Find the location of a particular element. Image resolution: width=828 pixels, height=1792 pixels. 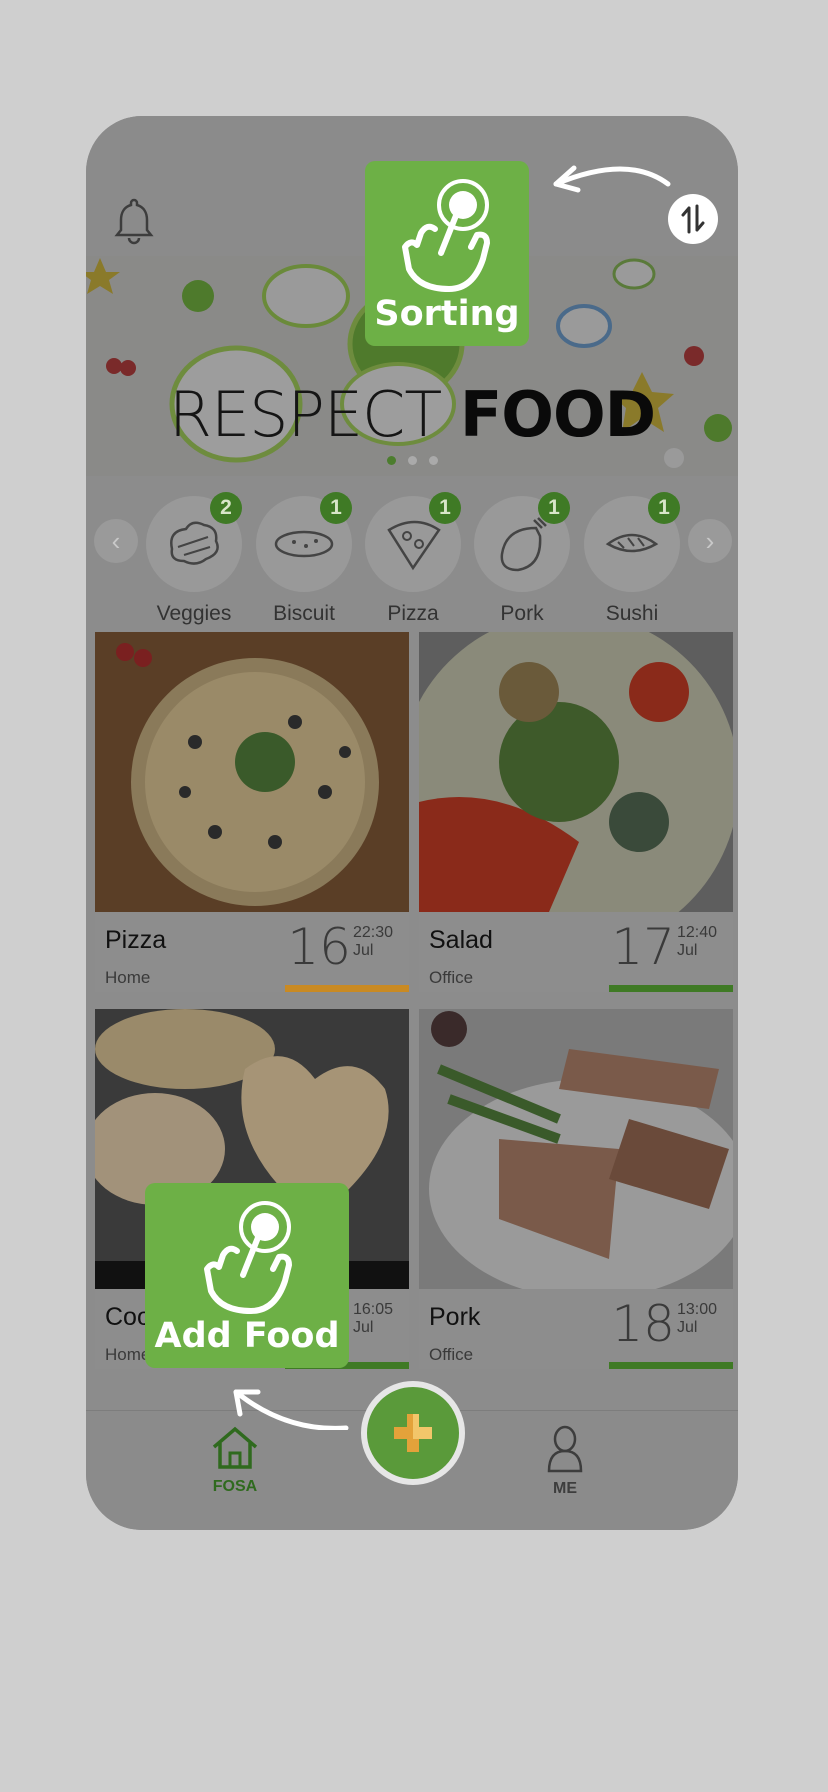

food-card: Pizza Home 16 22:30 Jul is located at coordinates (252, 812).